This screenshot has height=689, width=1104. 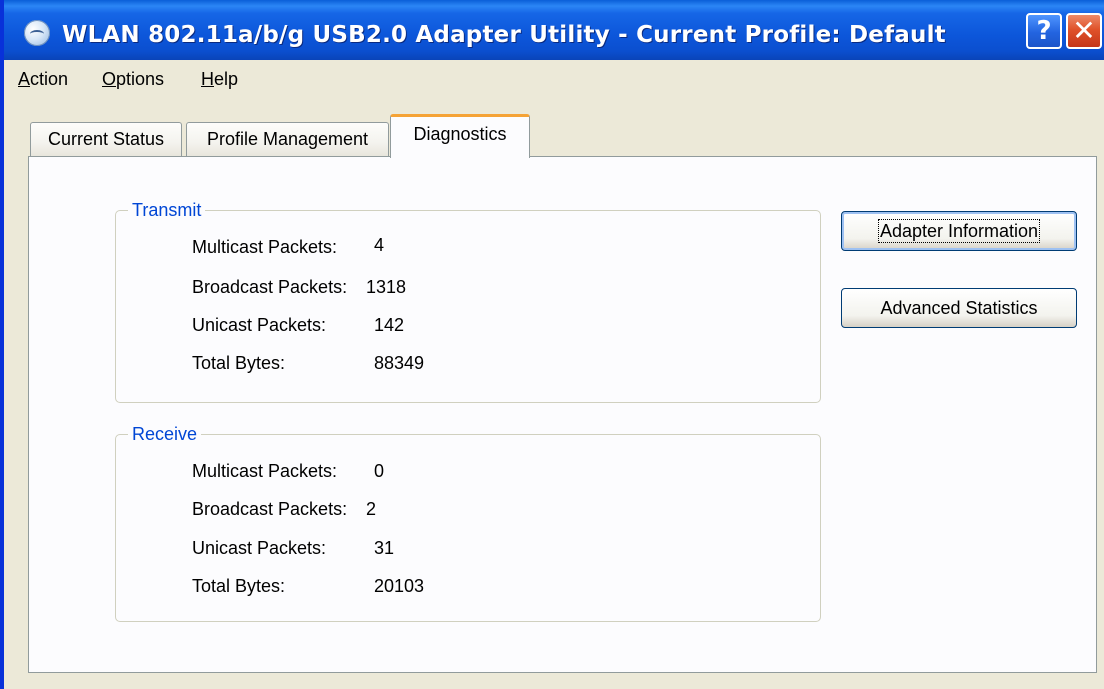 What do you see at coordinates (270, 509) in the screenshot?
I see `rx-broadcast-label: Broadcast Packets:` at bounding box center [270, 509].